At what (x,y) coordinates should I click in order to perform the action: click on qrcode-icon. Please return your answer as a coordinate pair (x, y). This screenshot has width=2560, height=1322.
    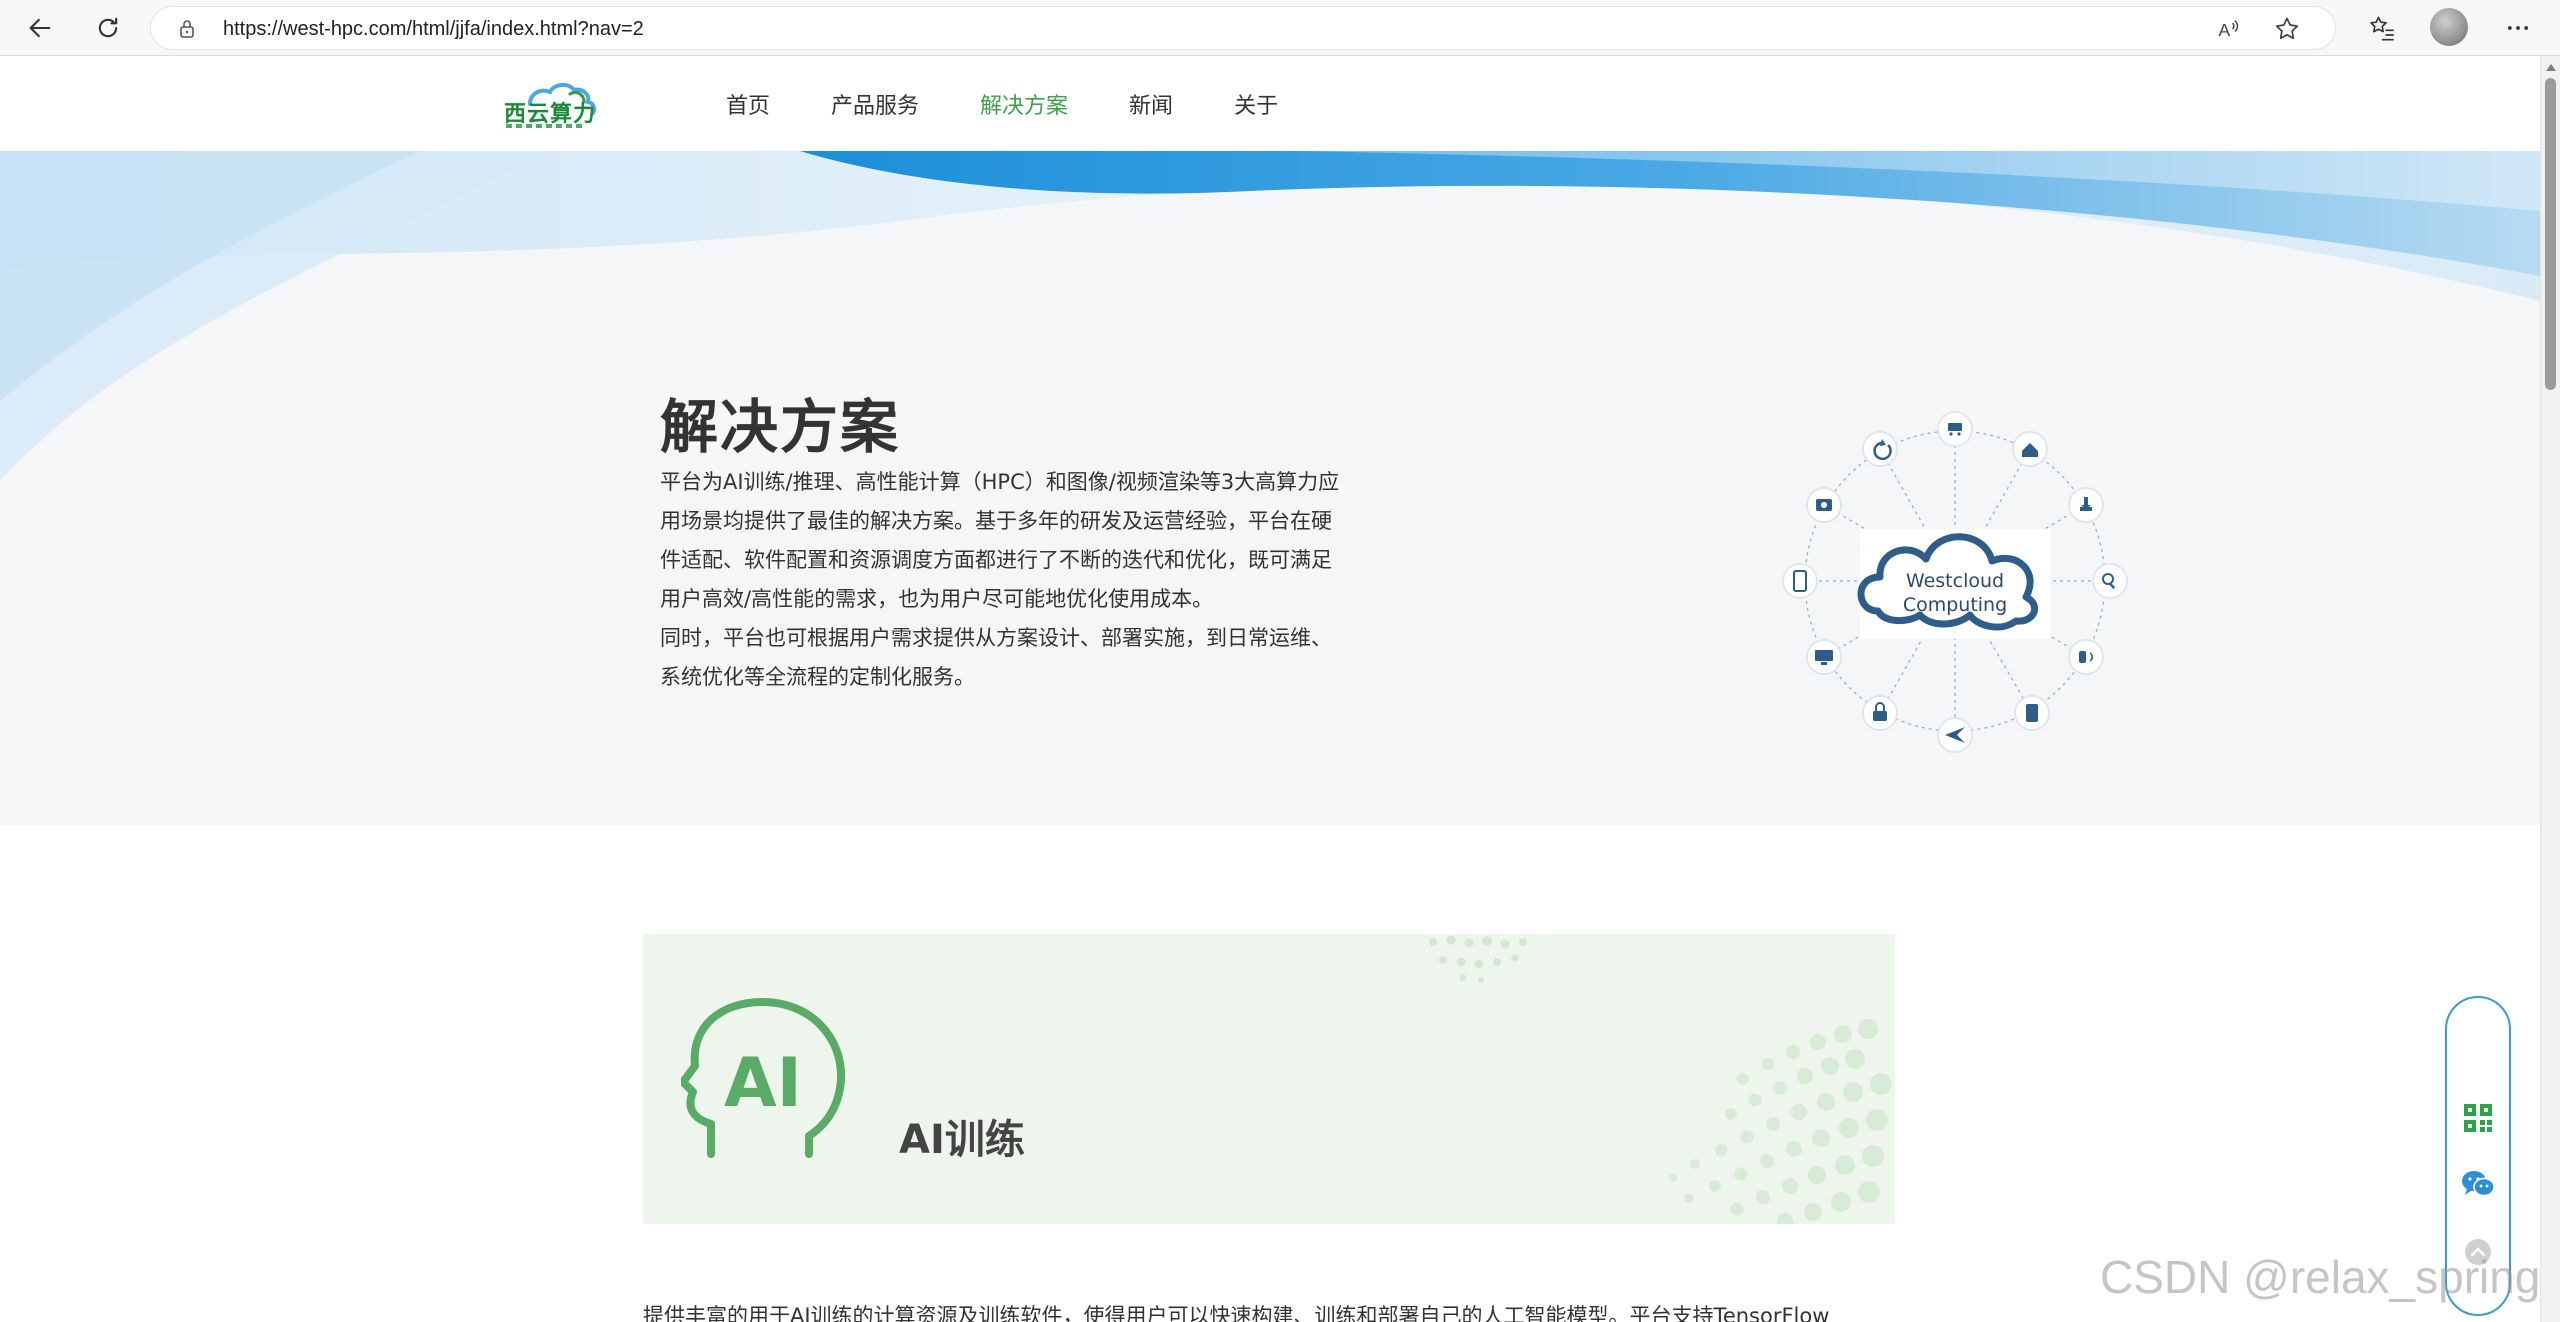
    Looking at the image, I should click on (2478, 1118).